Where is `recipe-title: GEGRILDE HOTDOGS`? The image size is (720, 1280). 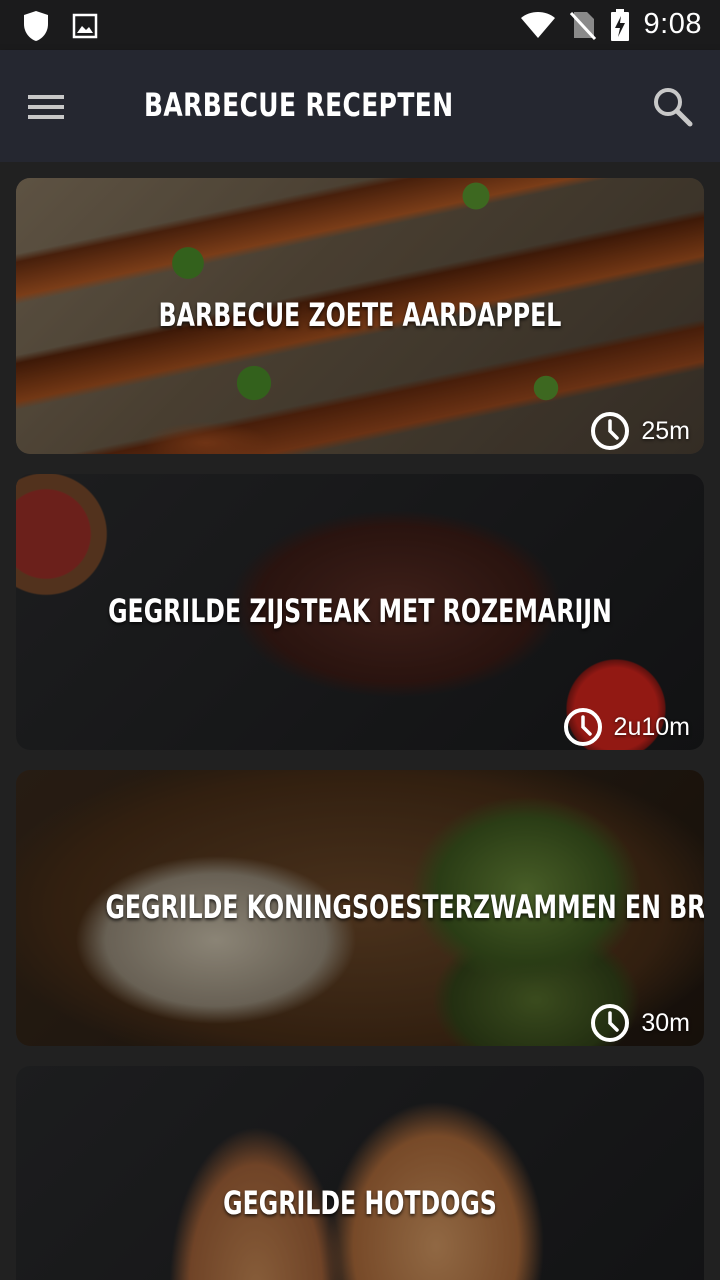 recipe-title: GEGRILDE HOTDOGS is located at coordinates (360, 1203).